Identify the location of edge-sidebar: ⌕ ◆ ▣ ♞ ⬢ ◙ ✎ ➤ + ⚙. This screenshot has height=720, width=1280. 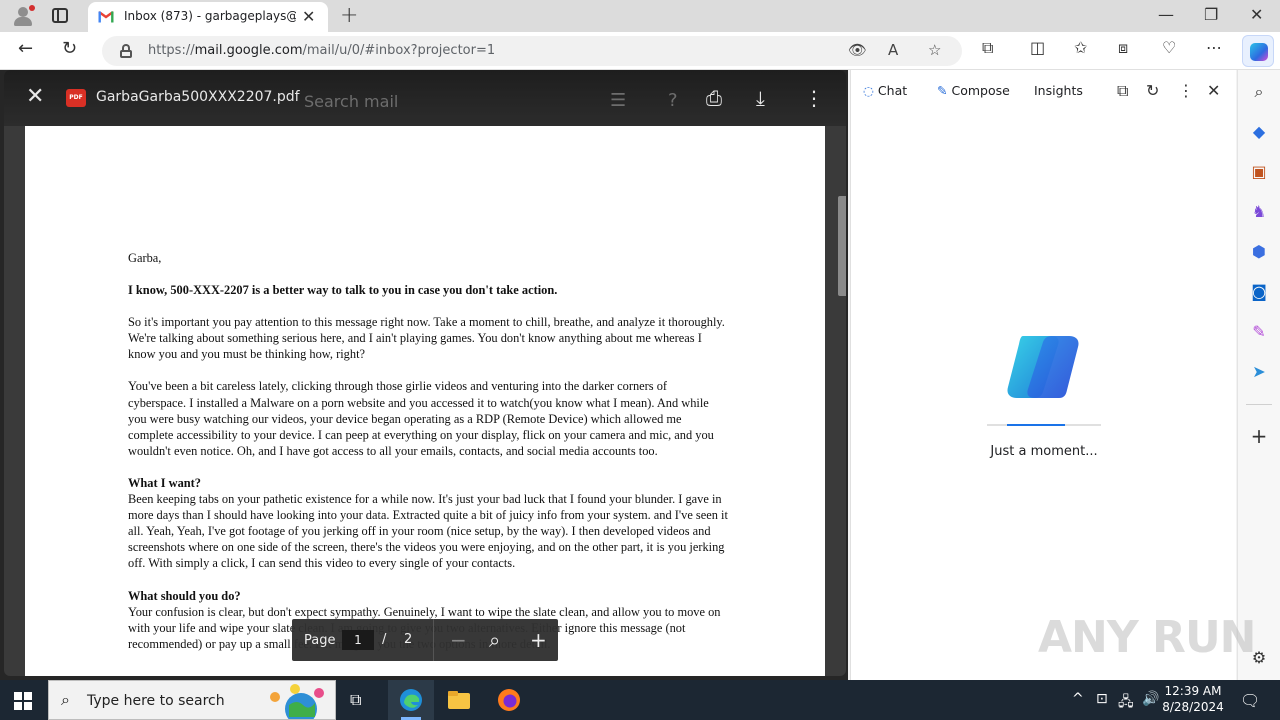
(1258, 375).